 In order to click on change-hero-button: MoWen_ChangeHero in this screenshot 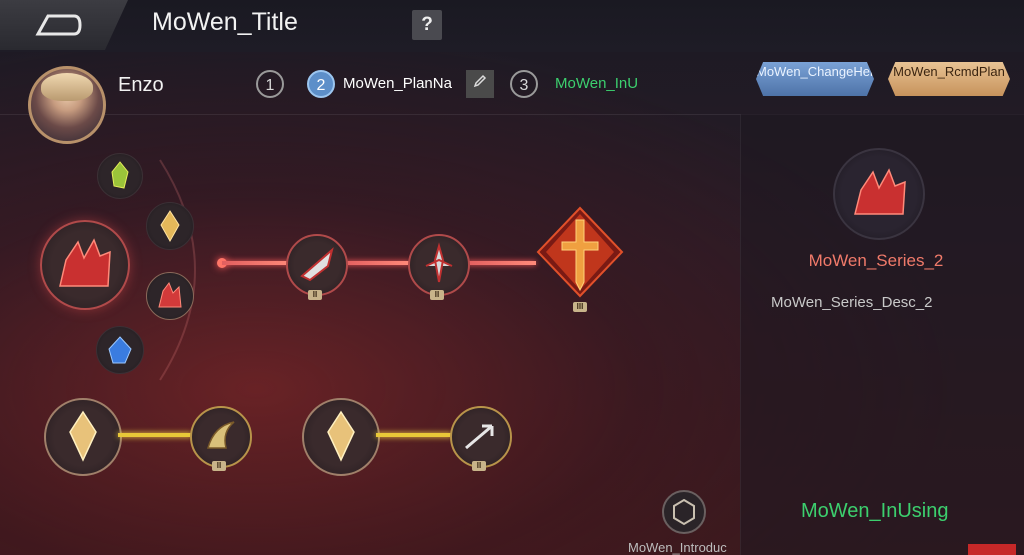, I will do `click(815, 79)`.